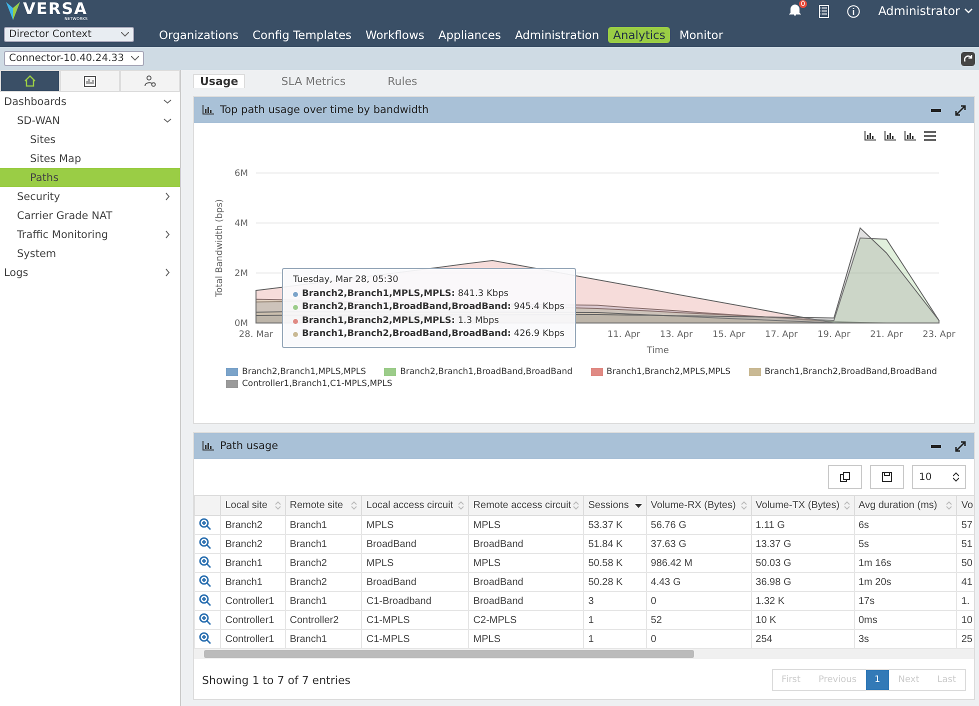 The height and width of the screenshot is (706, 979). I want to click on nav-item: Config Templates, so click(302, 34).